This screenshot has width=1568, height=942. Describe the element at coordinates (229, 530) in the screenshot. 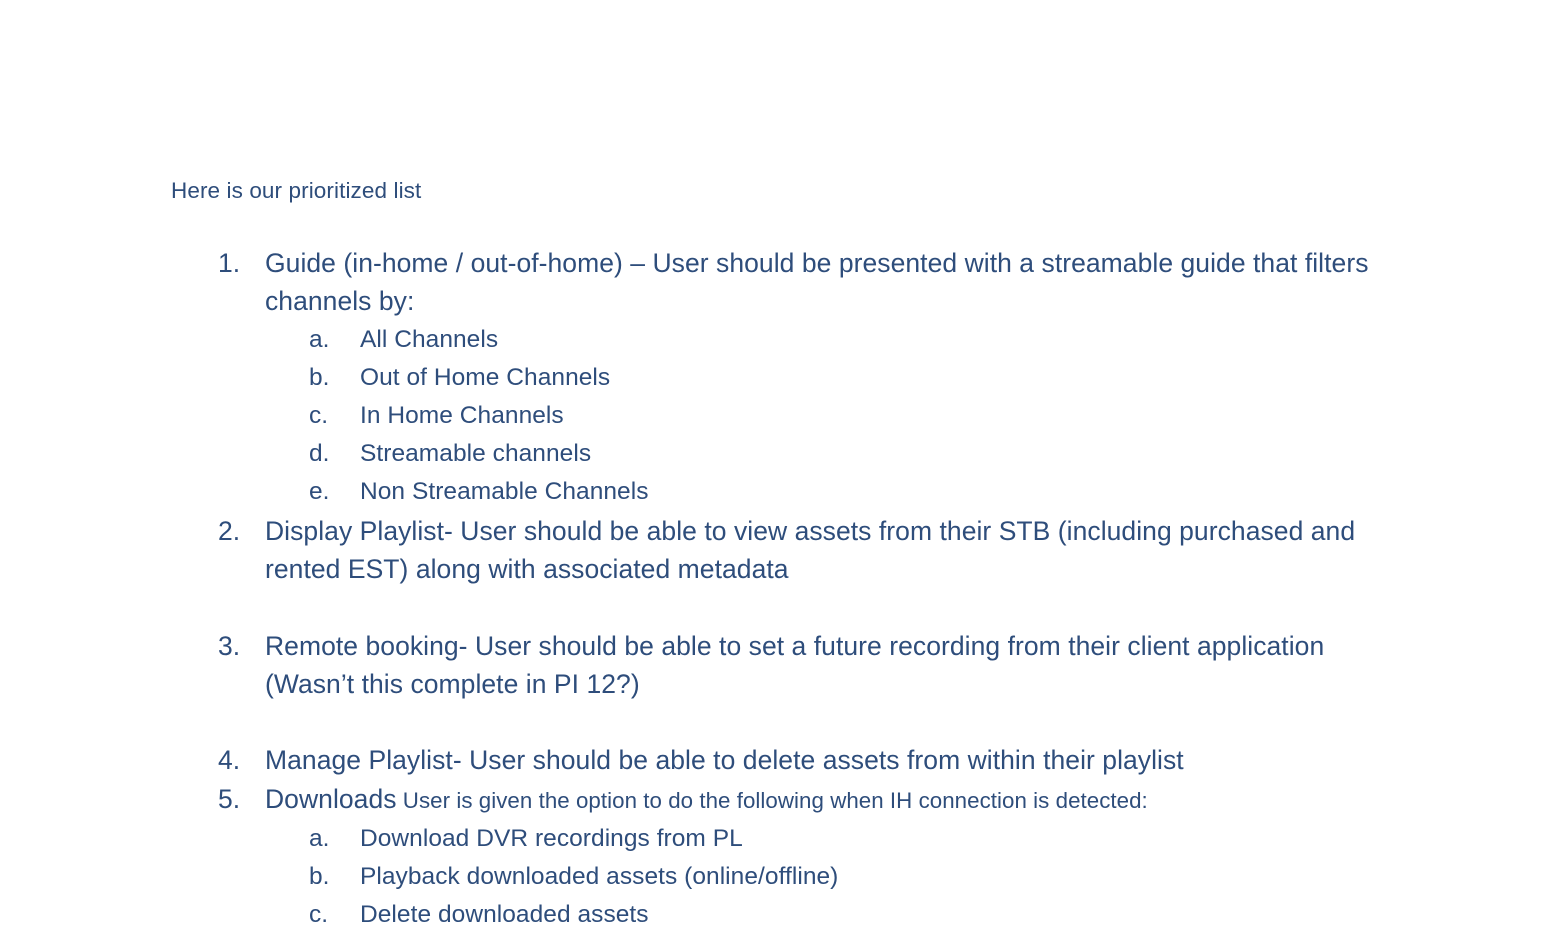

I see `list-marker-2: 2.` at that location.